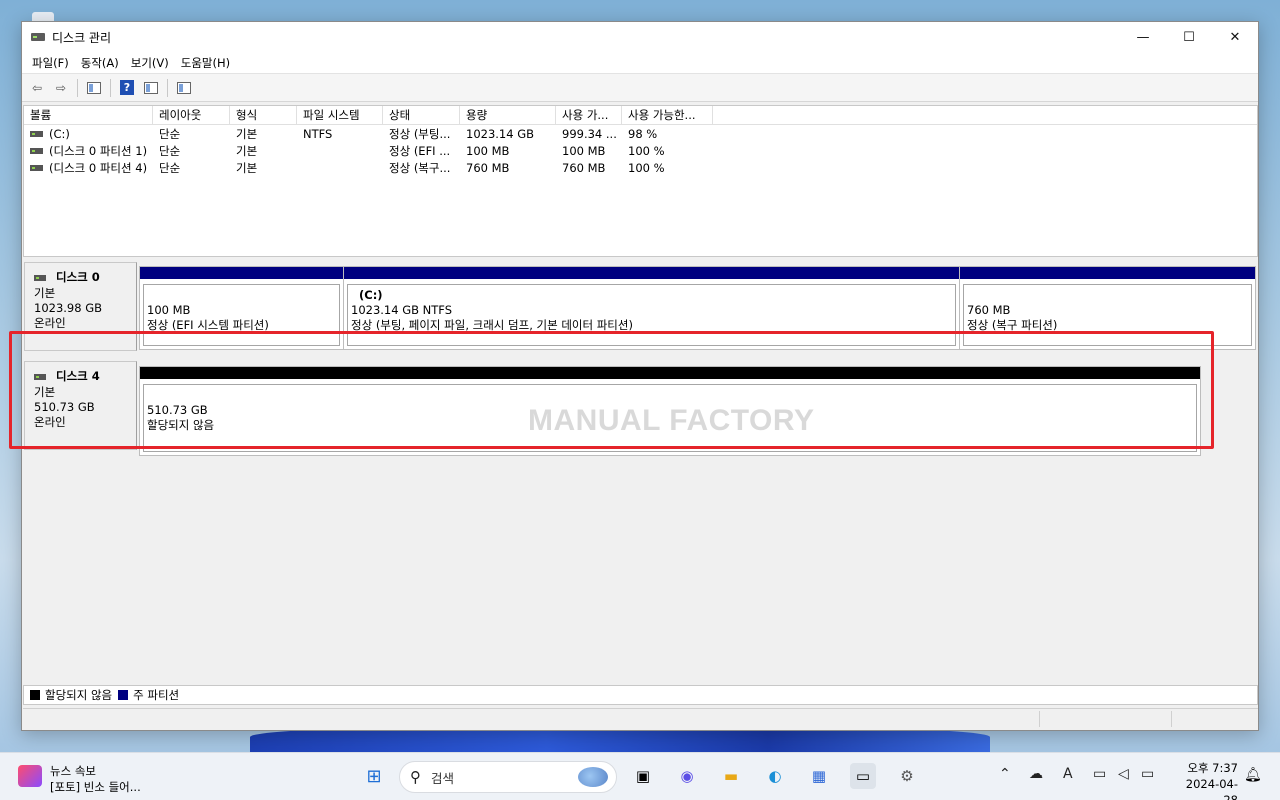  I want to click on minimize-button: —, so click(1143, 37).